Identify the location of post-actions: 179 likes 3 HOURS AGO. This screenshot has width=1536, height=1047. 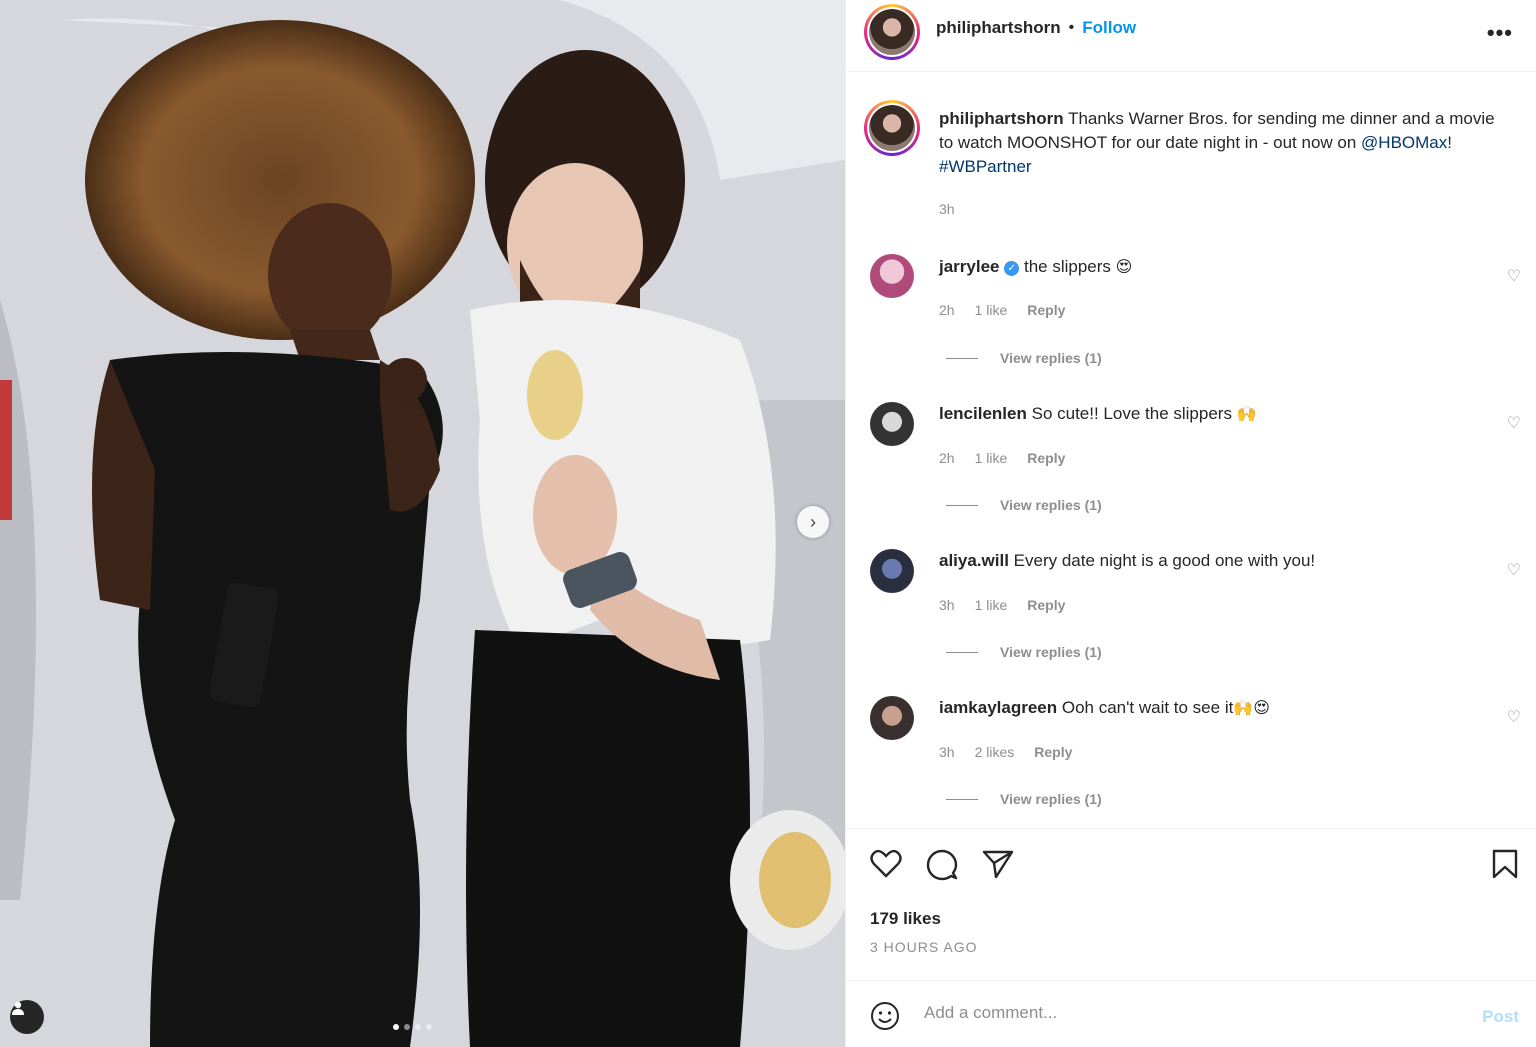
(1191, 903).